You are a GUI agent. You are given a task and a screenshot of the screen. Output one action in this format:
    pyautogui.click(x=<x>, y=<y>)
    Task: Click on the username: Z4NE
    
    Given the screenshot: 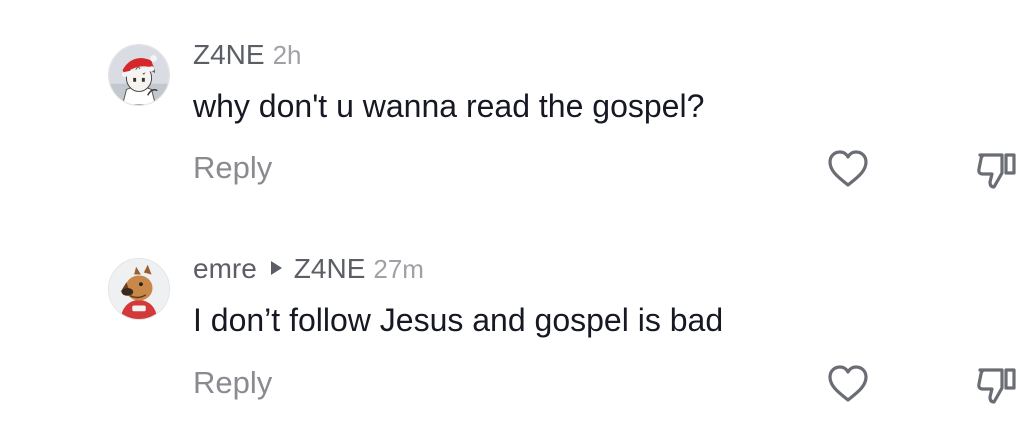 What is the action you would take?
    pyautogui.click(x=229, y=54)
    